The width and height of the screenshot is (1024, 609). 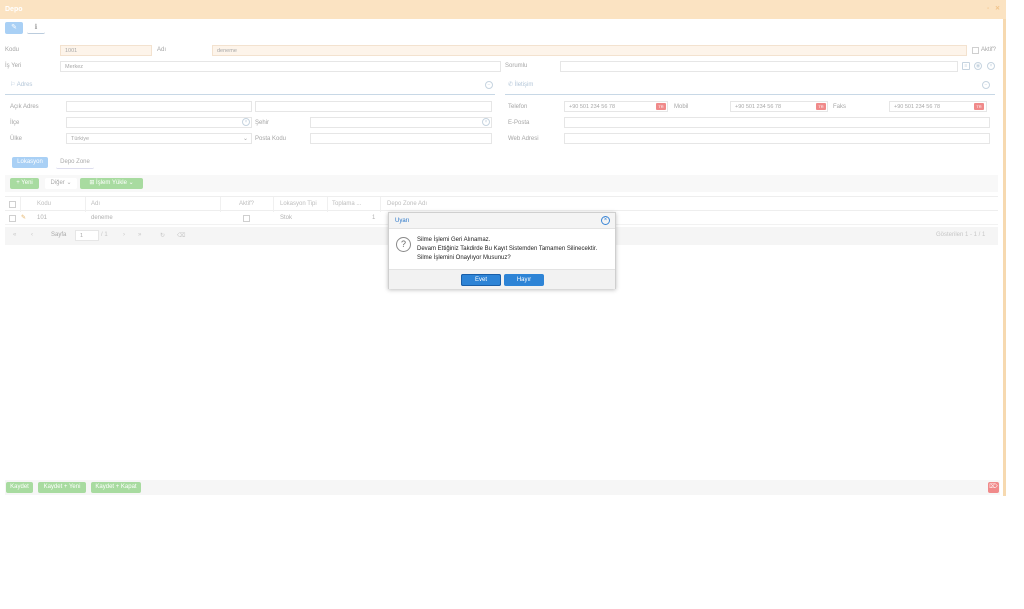 What do you see at coordinates (92, 183) in the screenshot?
I see `excel-icon: ⊞` at bounding box center [92, 183].